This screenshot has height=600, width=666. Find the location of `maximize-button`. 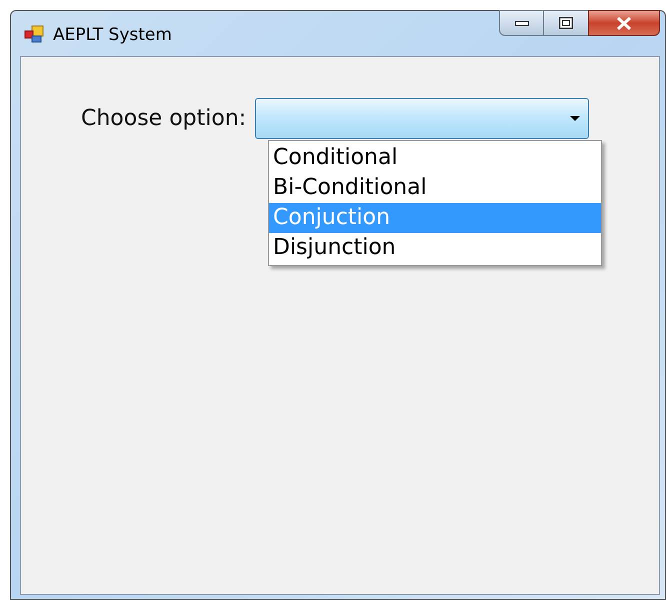

maximize-button is located at coordinates (566, 23).